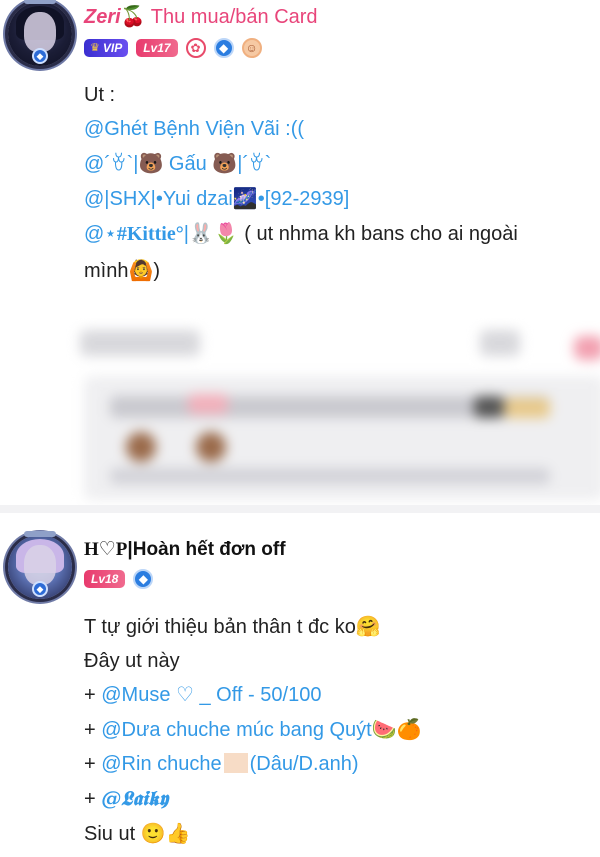  I want to click on mention-link: @´ꈊ`|🐻 Gấu 🐻|´ꈊ`, so click(339, 163).